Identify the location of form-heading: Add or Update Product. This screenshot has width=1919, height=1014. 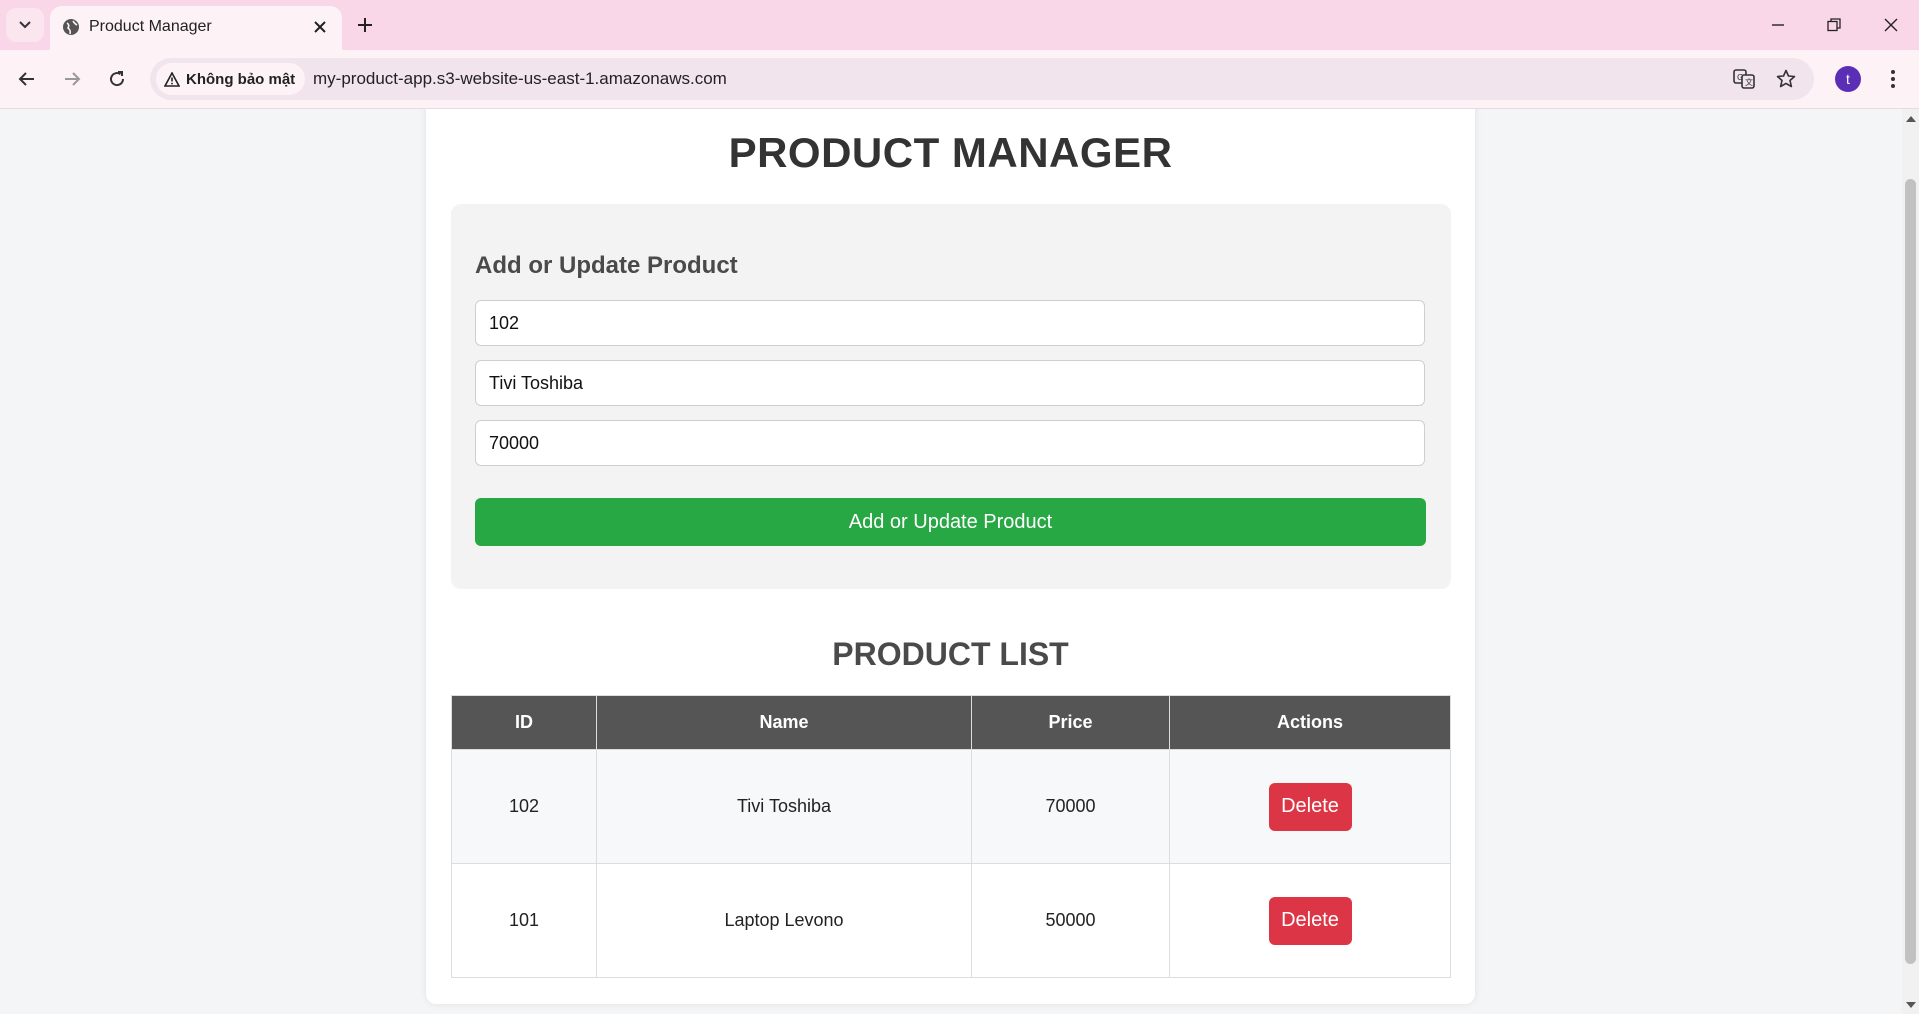
(606, 265).